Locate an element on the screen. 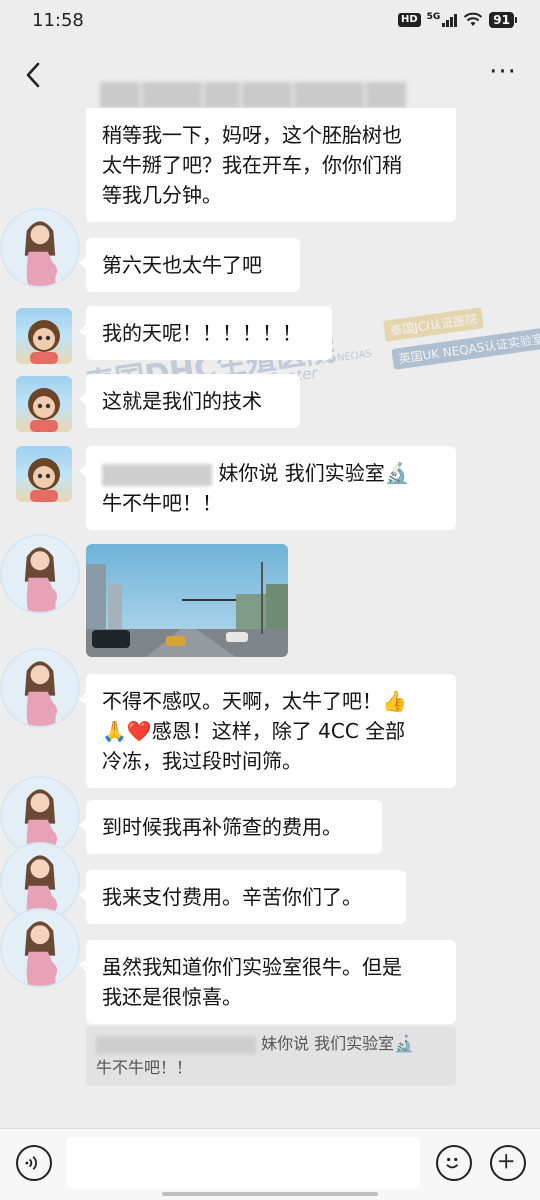 The height and width of the screenshot is (1200, 540). message-bubble: 我的天呢！！！！！！ is located at coordinates (205, 333).